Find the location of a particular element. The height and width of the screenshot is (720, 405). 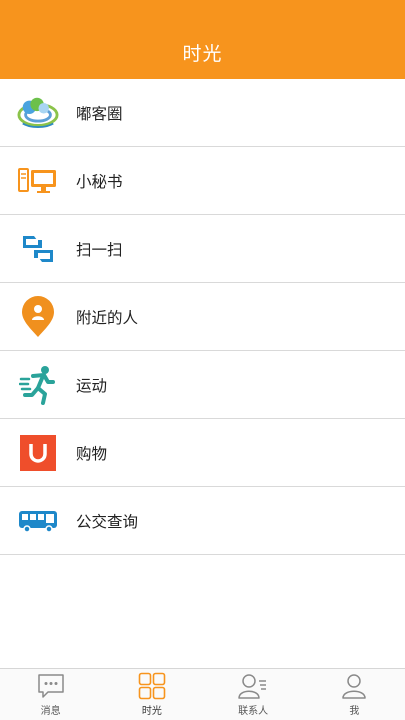

running-person-icon is located at coordinates (38, 385).